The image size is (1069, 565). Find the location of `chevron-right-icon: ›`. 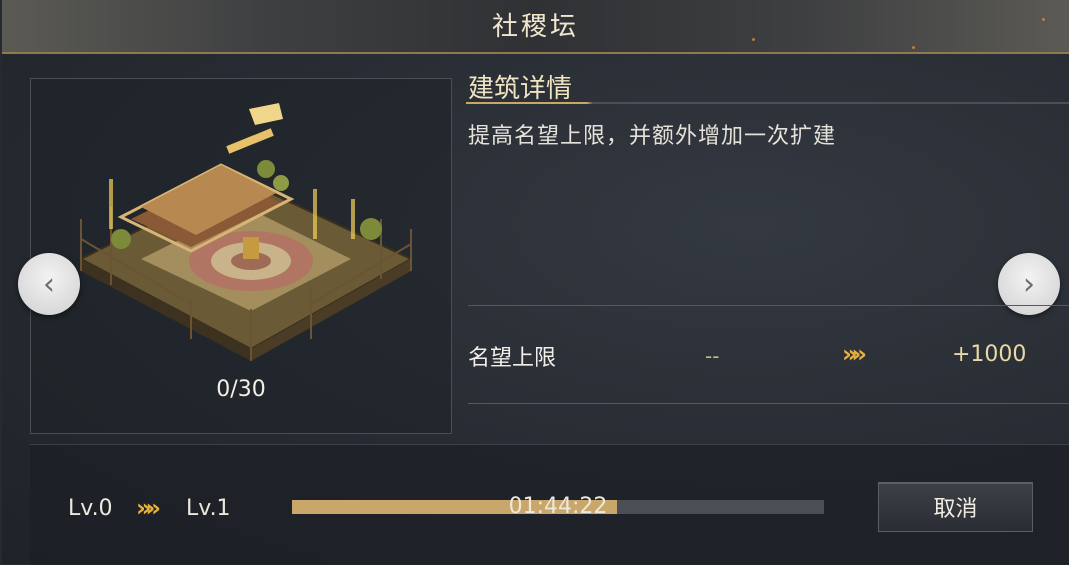

chevron-right-icon: › is located at coordinates (1029, 284).